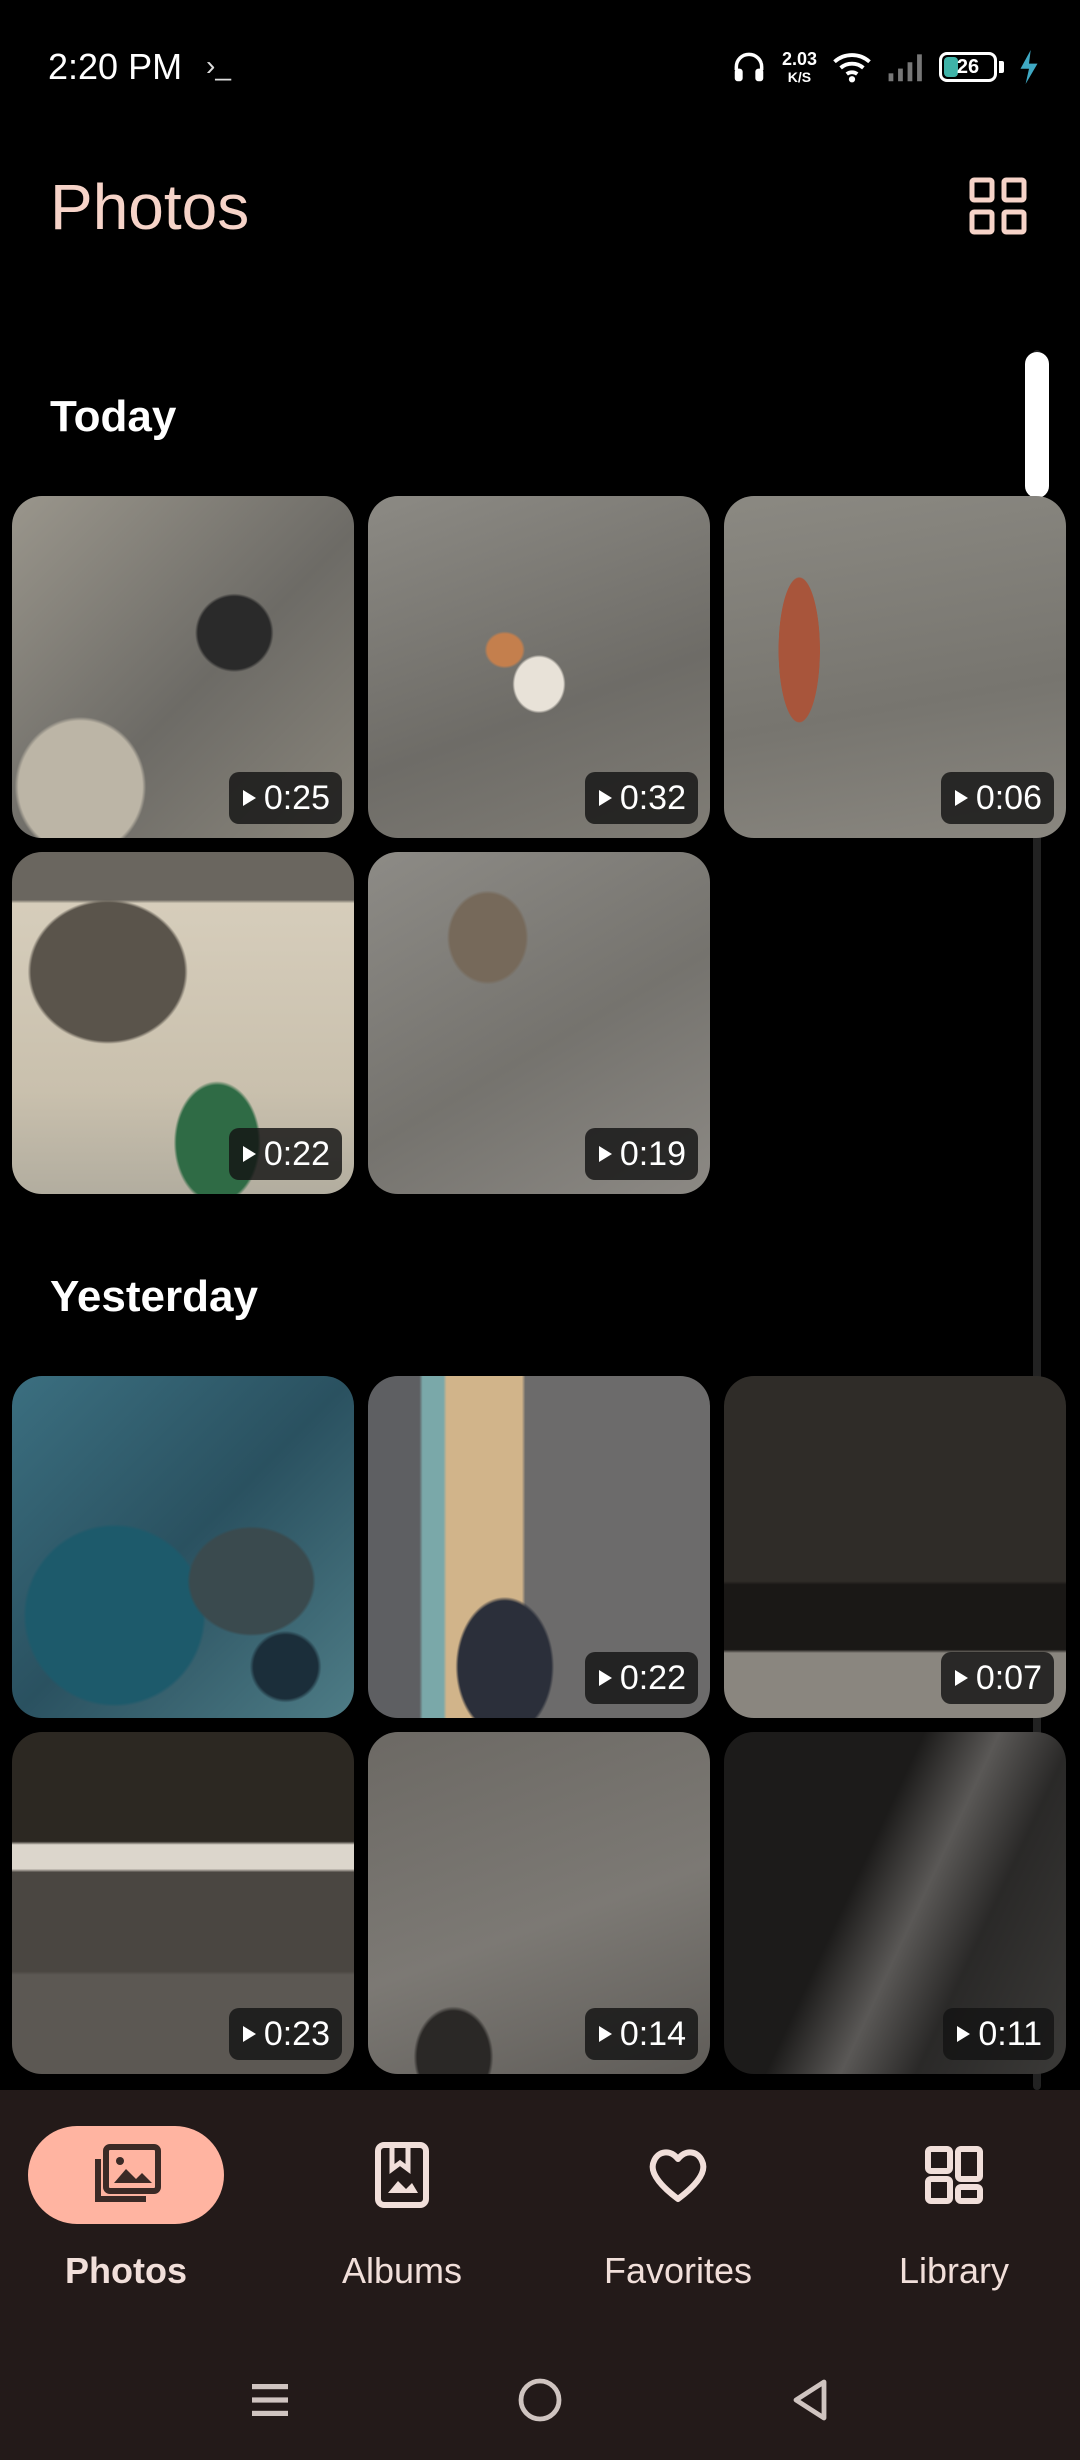 This screenshot has height=2460, width=1080. Describe the element at coordinates (113, 416) in the screenshot. I see `section-heading-today: Today` at that location.